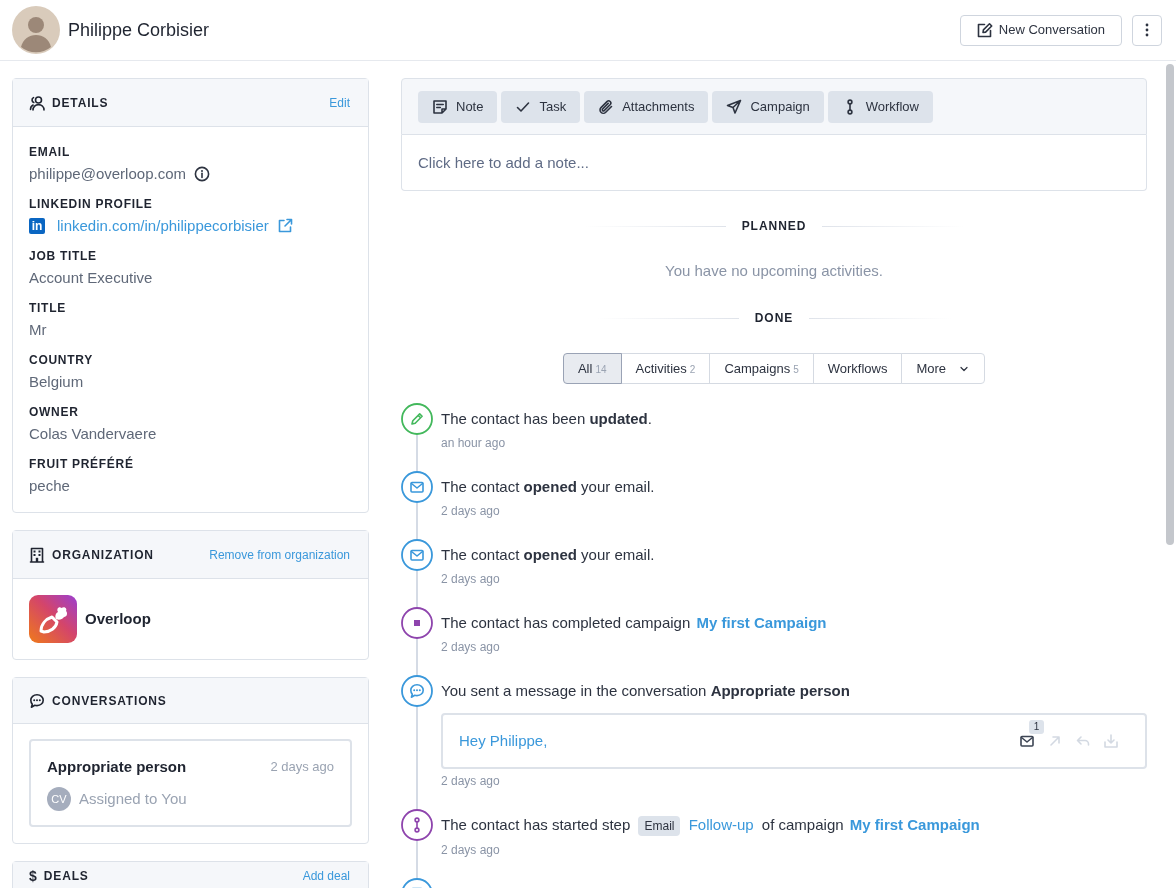 This screenshot has width=1176, height=888. I want to click on scrollbar-thumb, so click(1170, 304).